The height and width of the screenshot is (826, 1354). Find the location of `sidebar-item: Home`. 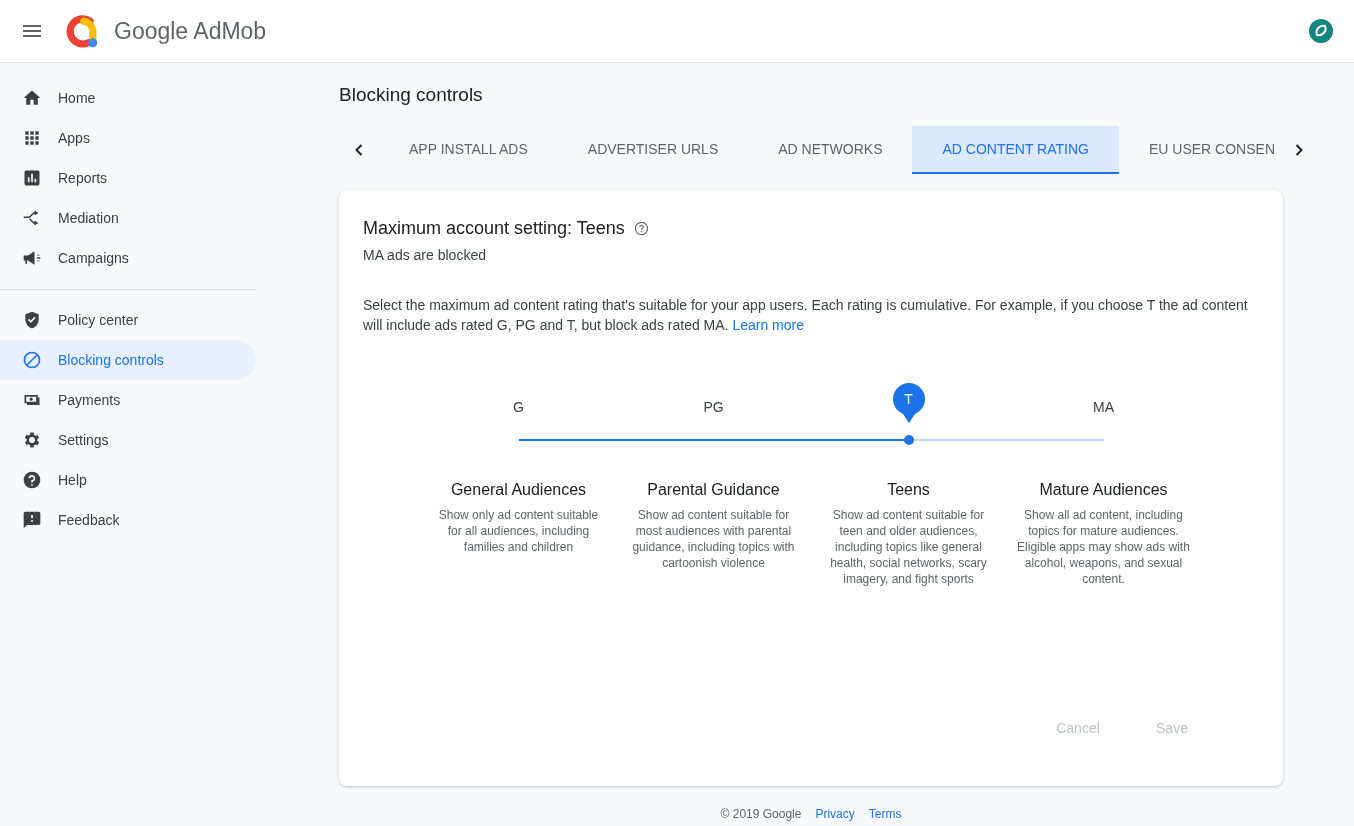

sidebar-item: Home is located at coordinates (128, 98).